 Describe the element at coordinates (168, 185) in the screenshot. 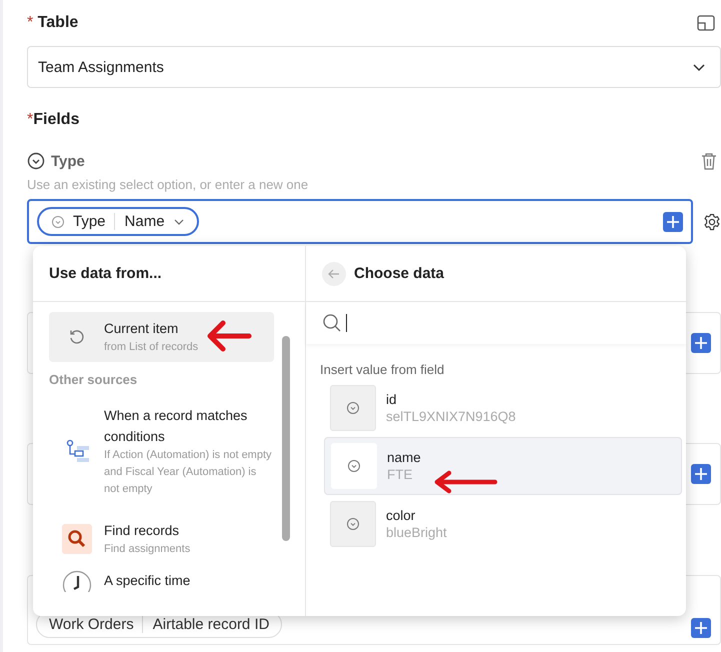

I see `field-hint: Use an existing select option, or enter a new one` at that location.